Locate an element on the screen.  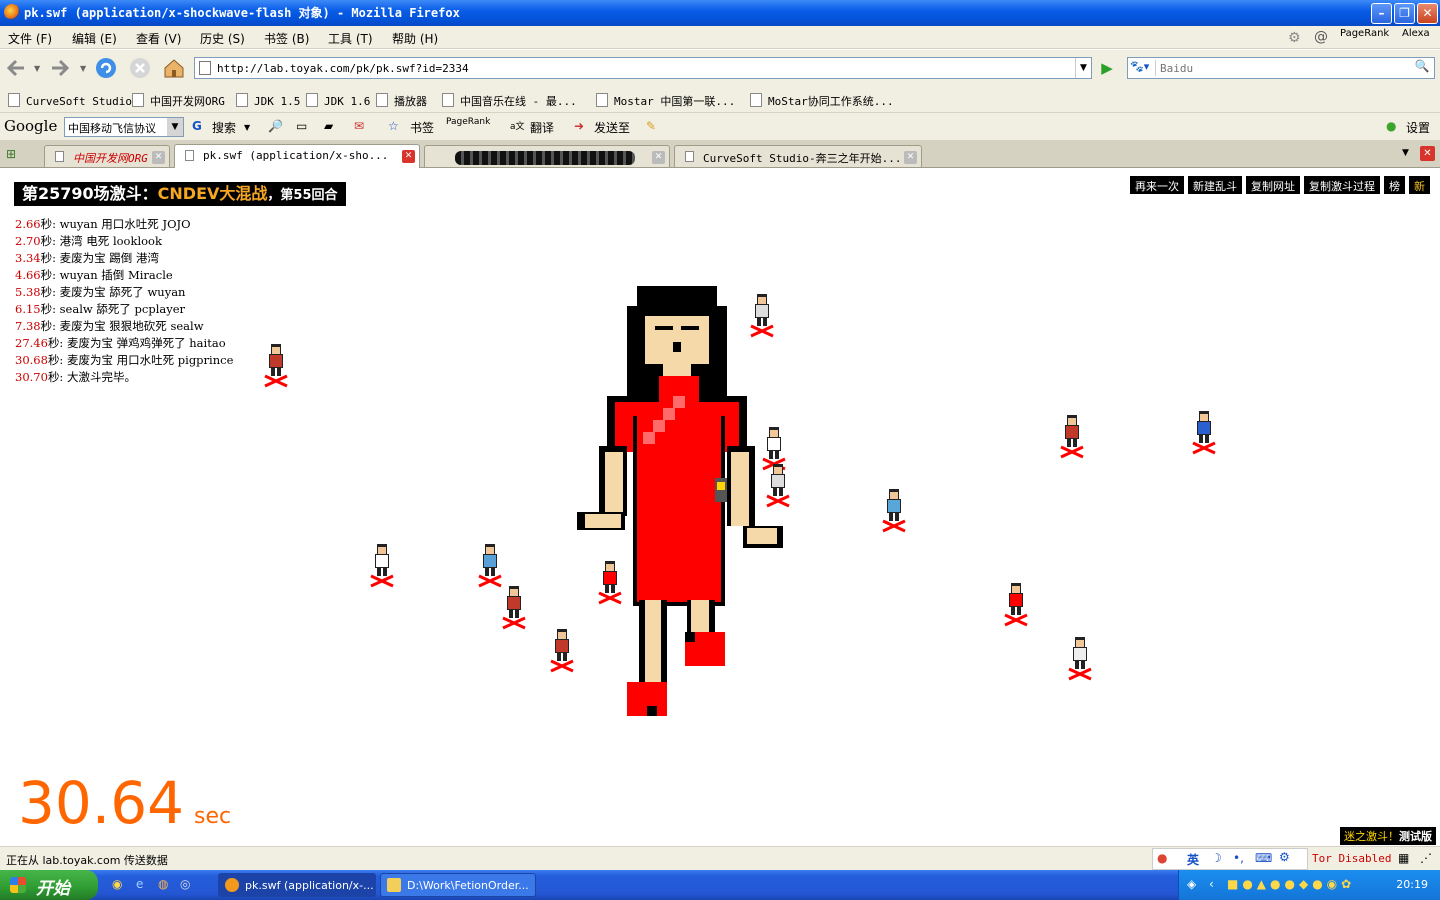
ime-logo-icon: ● is located at coordinates (1162, 858).